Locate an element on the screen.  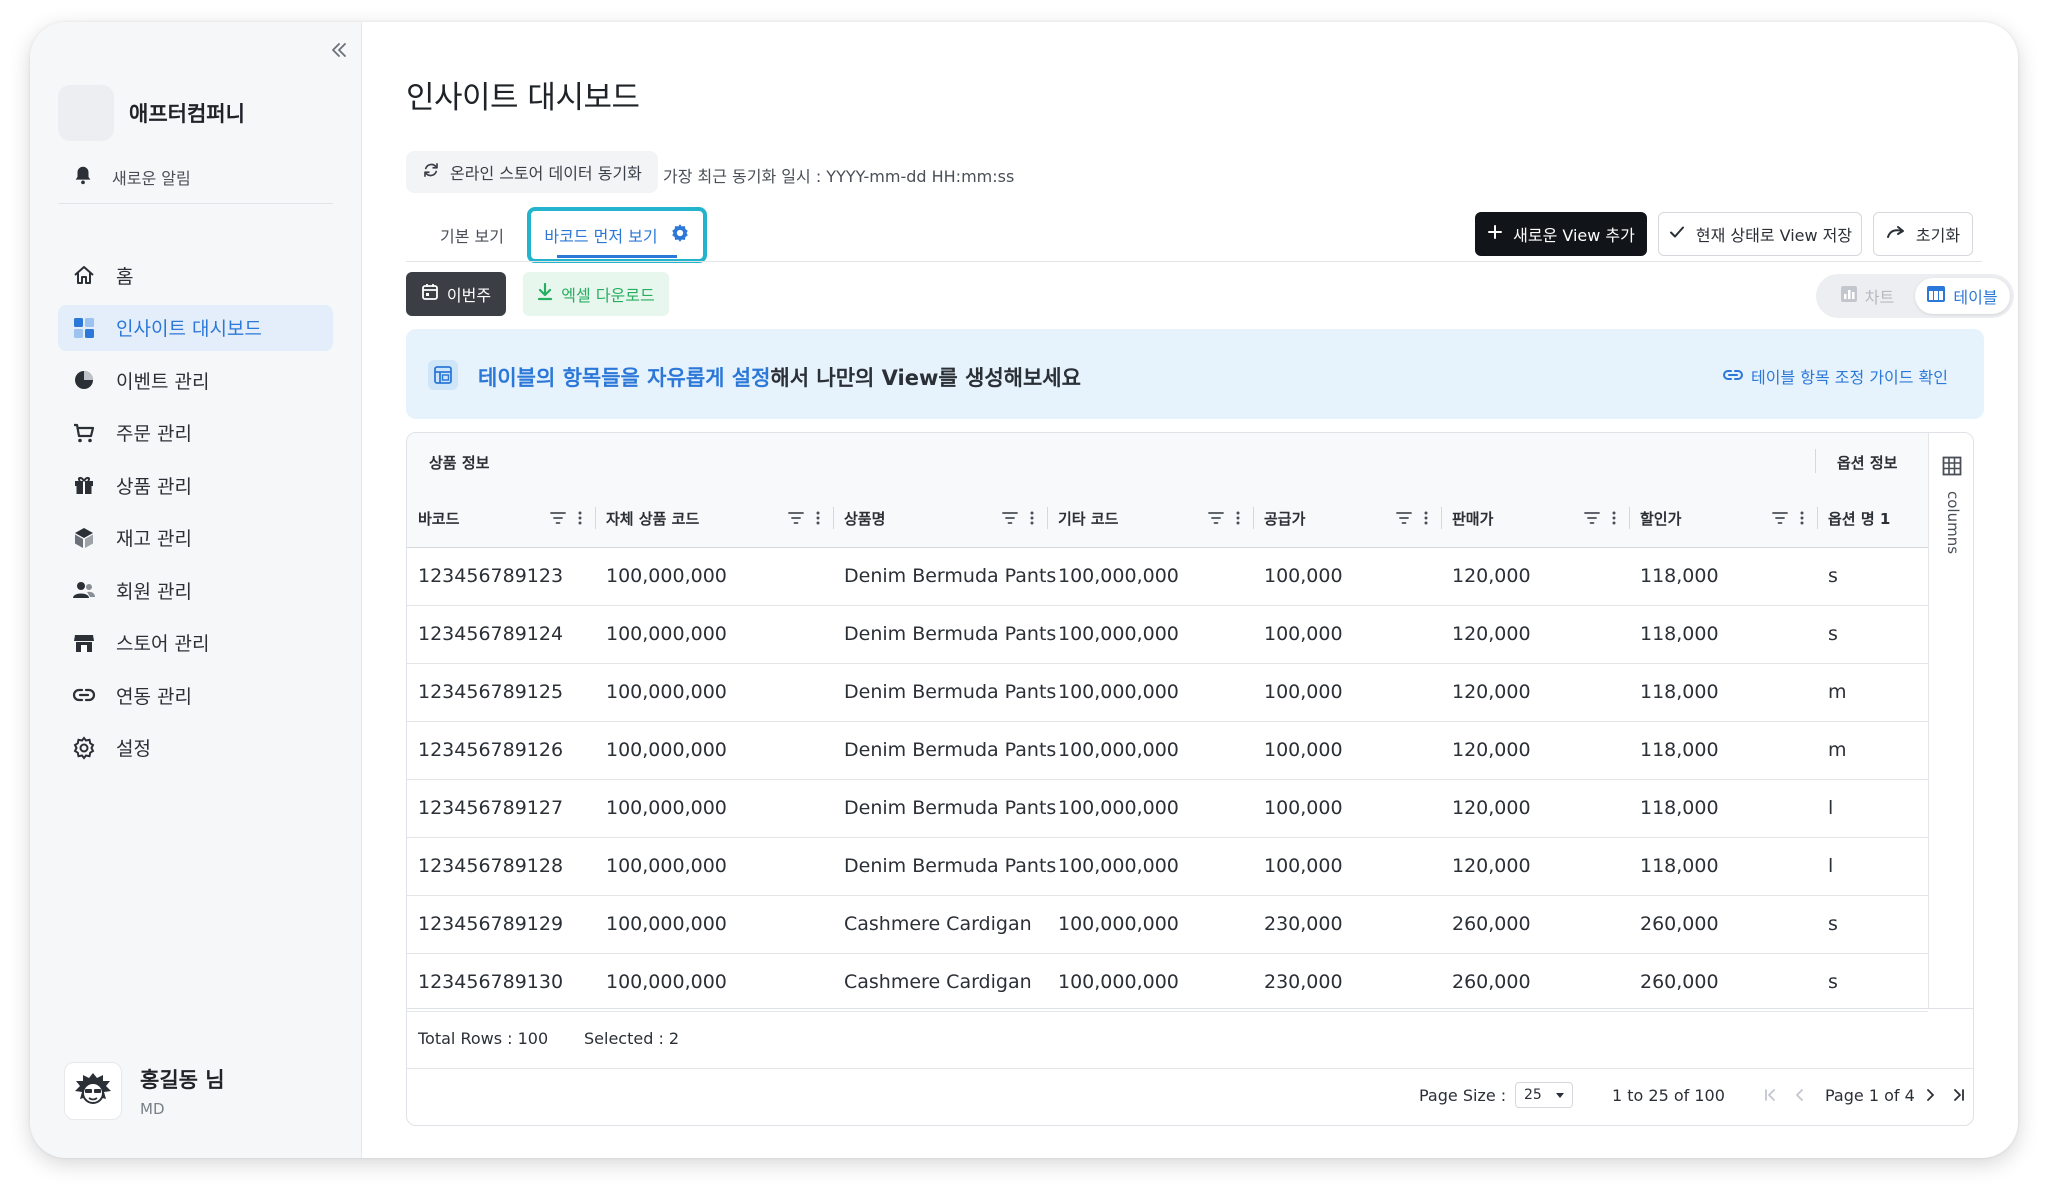
page-size-select: 25 is located at coordinates (1544, 1095).